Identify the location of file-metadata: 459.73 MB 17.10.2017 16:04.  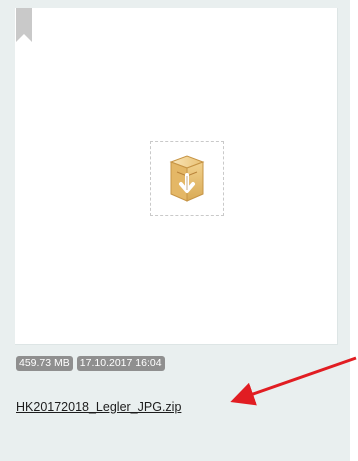
(90, 363).